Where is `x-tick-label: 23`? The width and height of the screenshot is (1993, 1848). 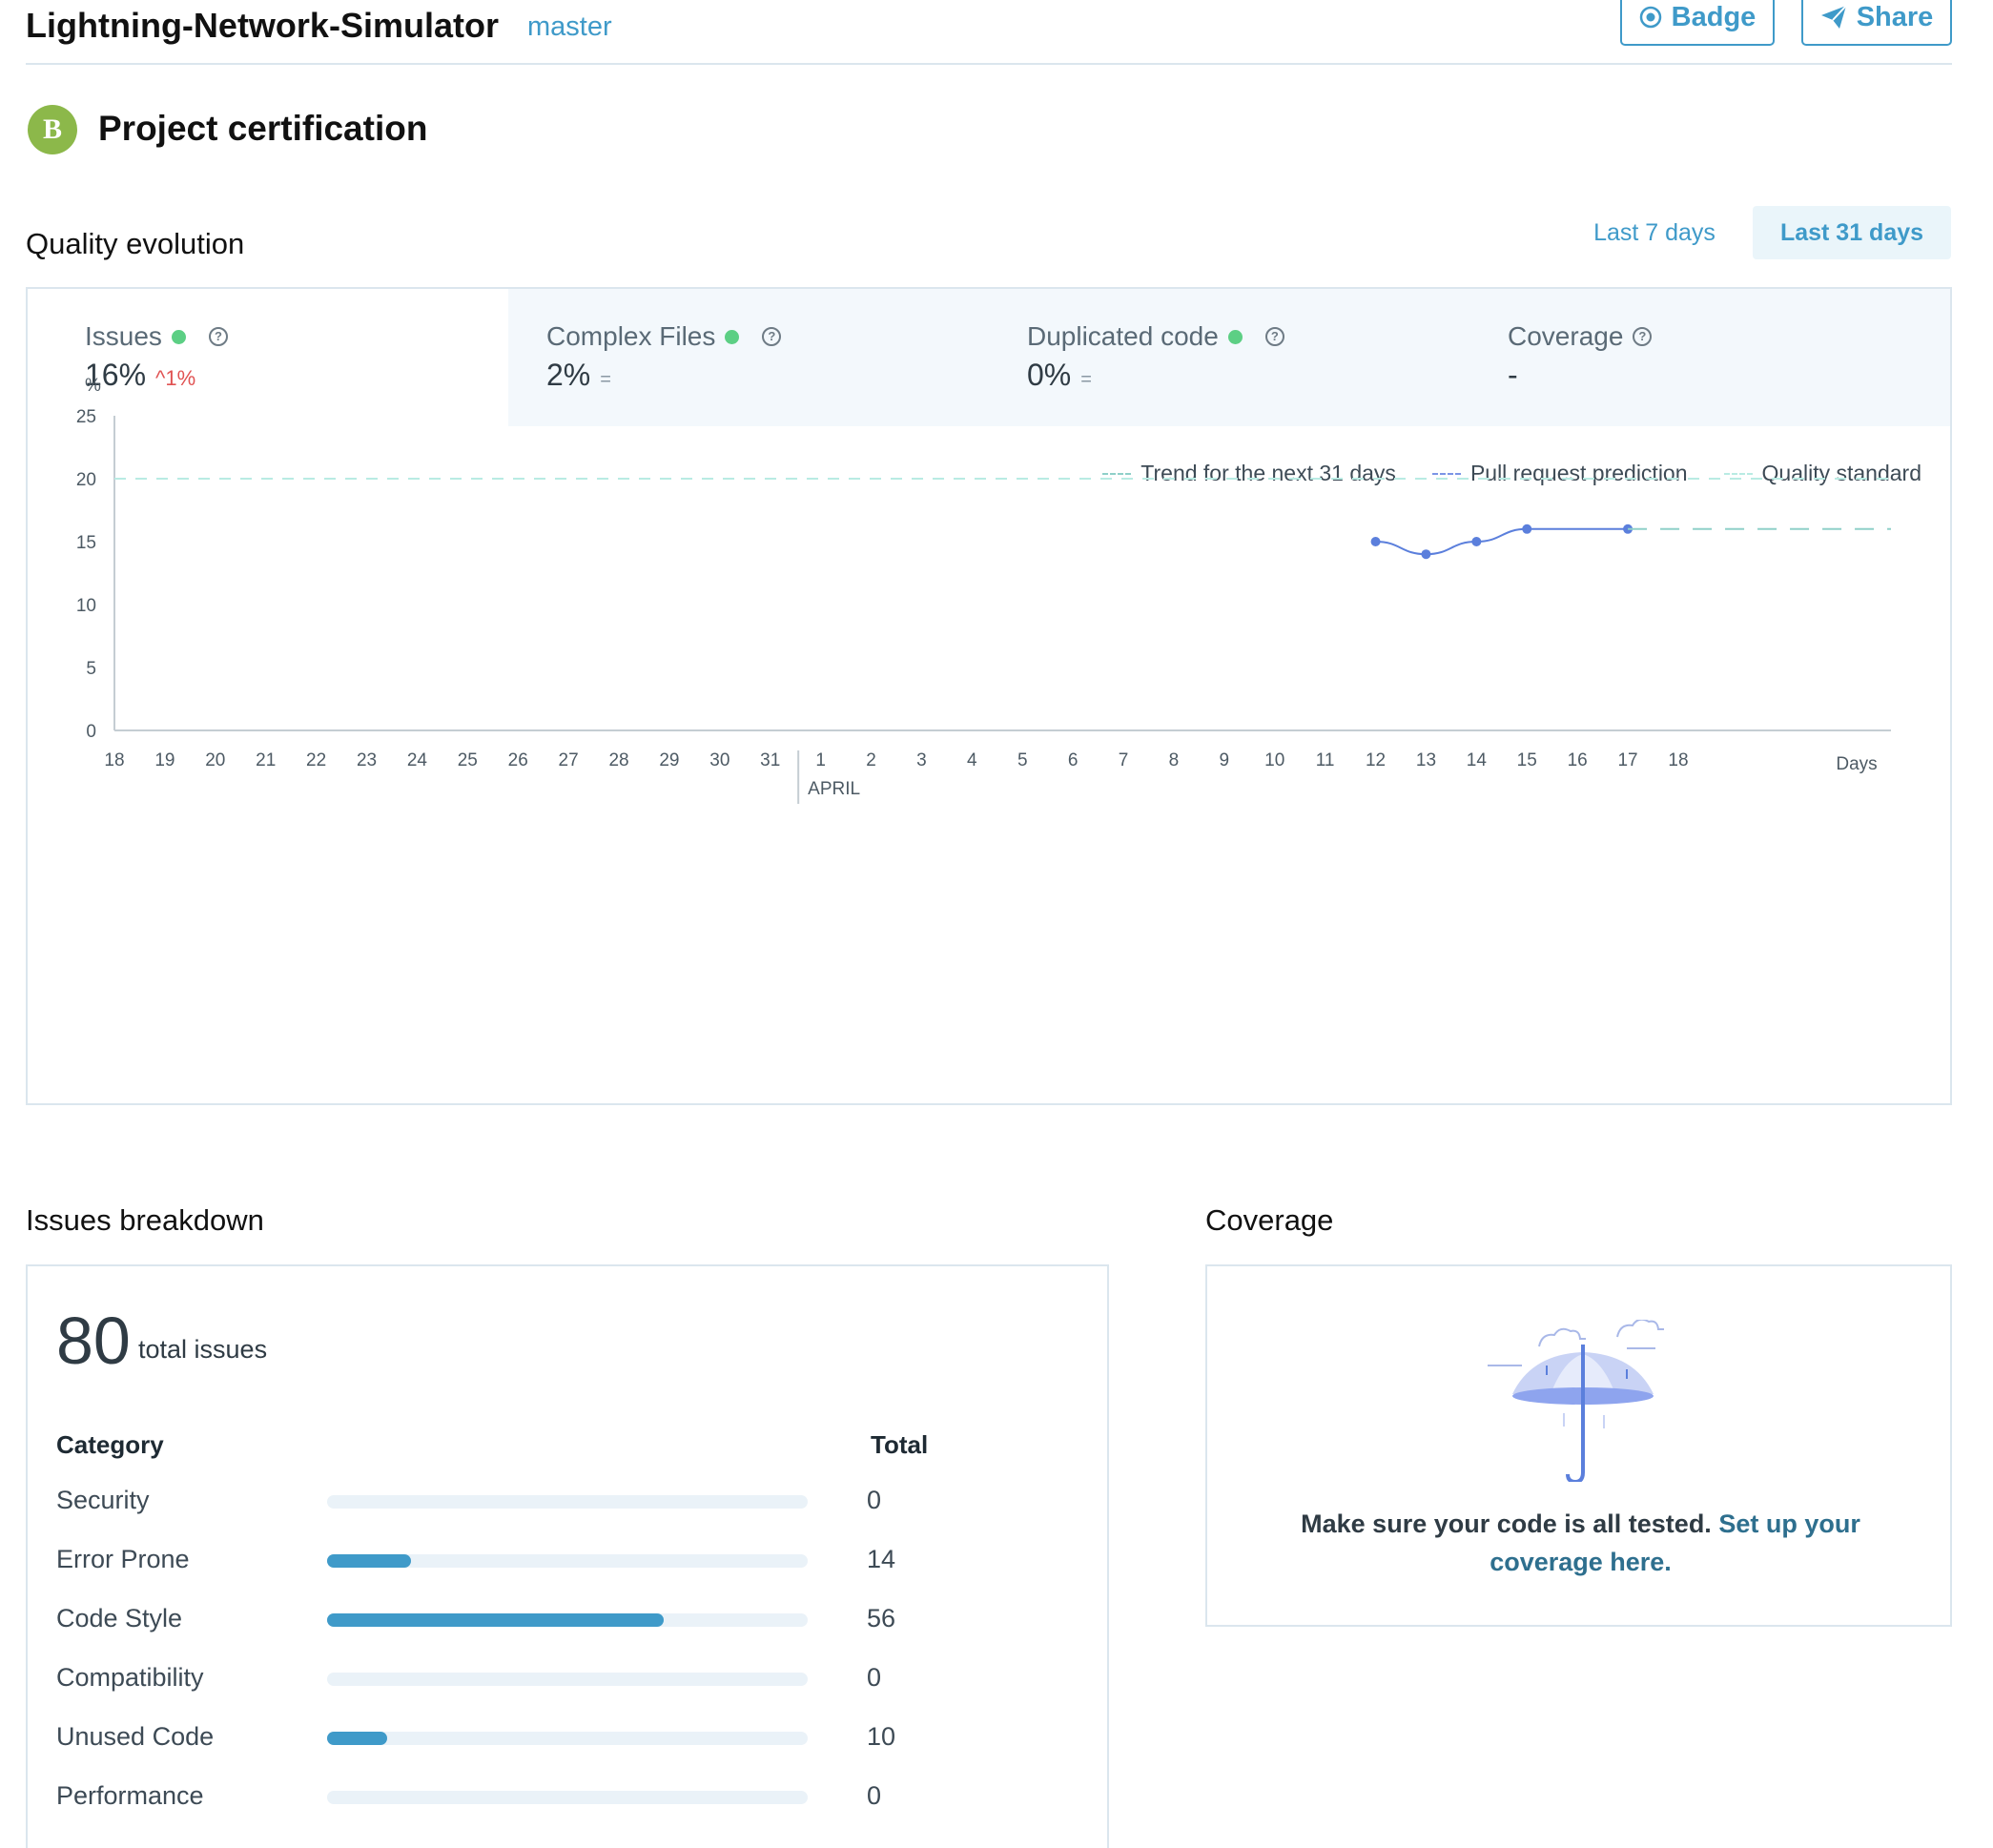 x-tick-label: 23 is located at coordinates (367, 760).